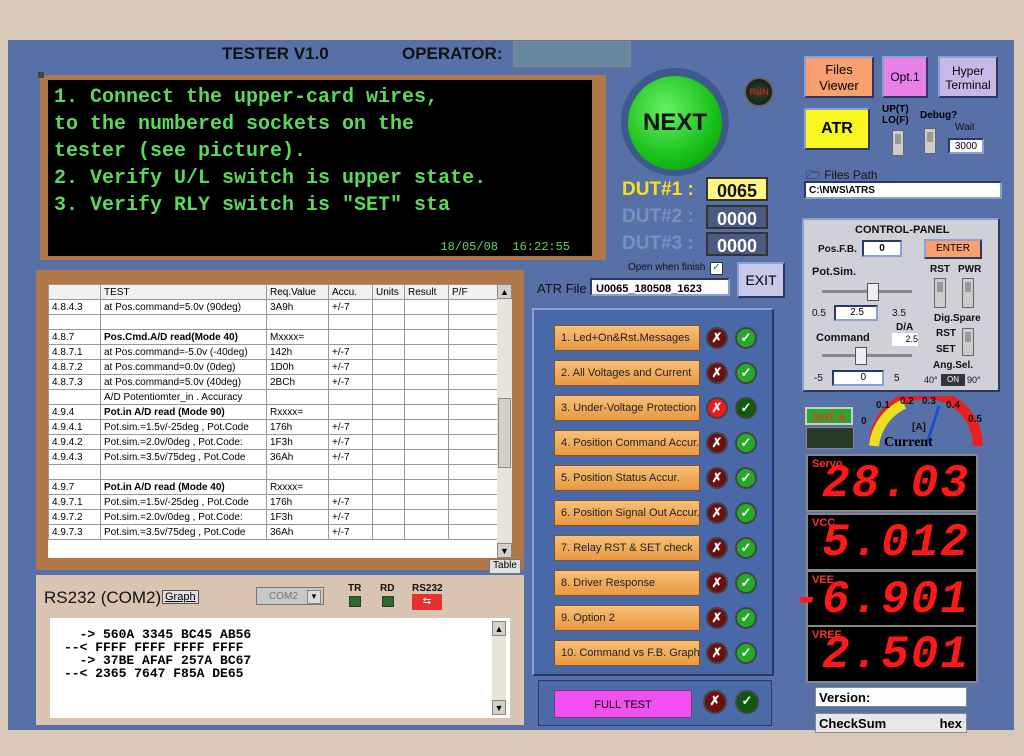 The width and height of the screenshot is (1024, 756). I want to click on table-button: Table, so click(505, 566).